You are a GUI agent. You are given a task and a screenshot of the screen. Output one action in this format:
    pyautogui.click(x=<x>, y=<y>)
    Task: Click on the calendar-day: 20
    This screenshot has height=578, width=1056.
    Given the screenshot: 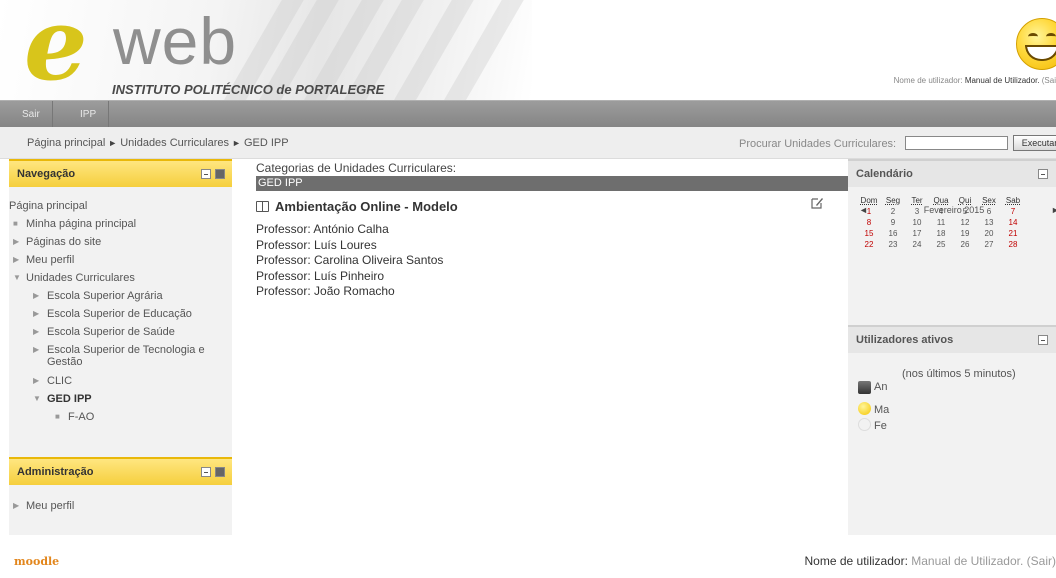 What is the action you would take?
    pyautogui.click(x=989, y=233)
    